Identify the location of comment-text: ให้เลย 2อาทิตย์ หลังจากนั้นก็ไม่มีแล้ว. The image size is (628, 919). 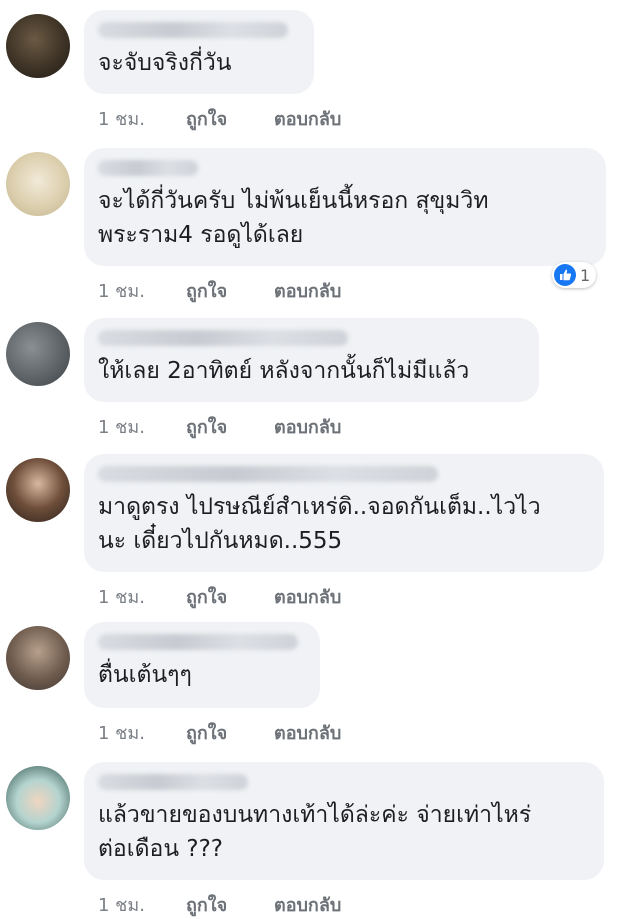
(284, 371).